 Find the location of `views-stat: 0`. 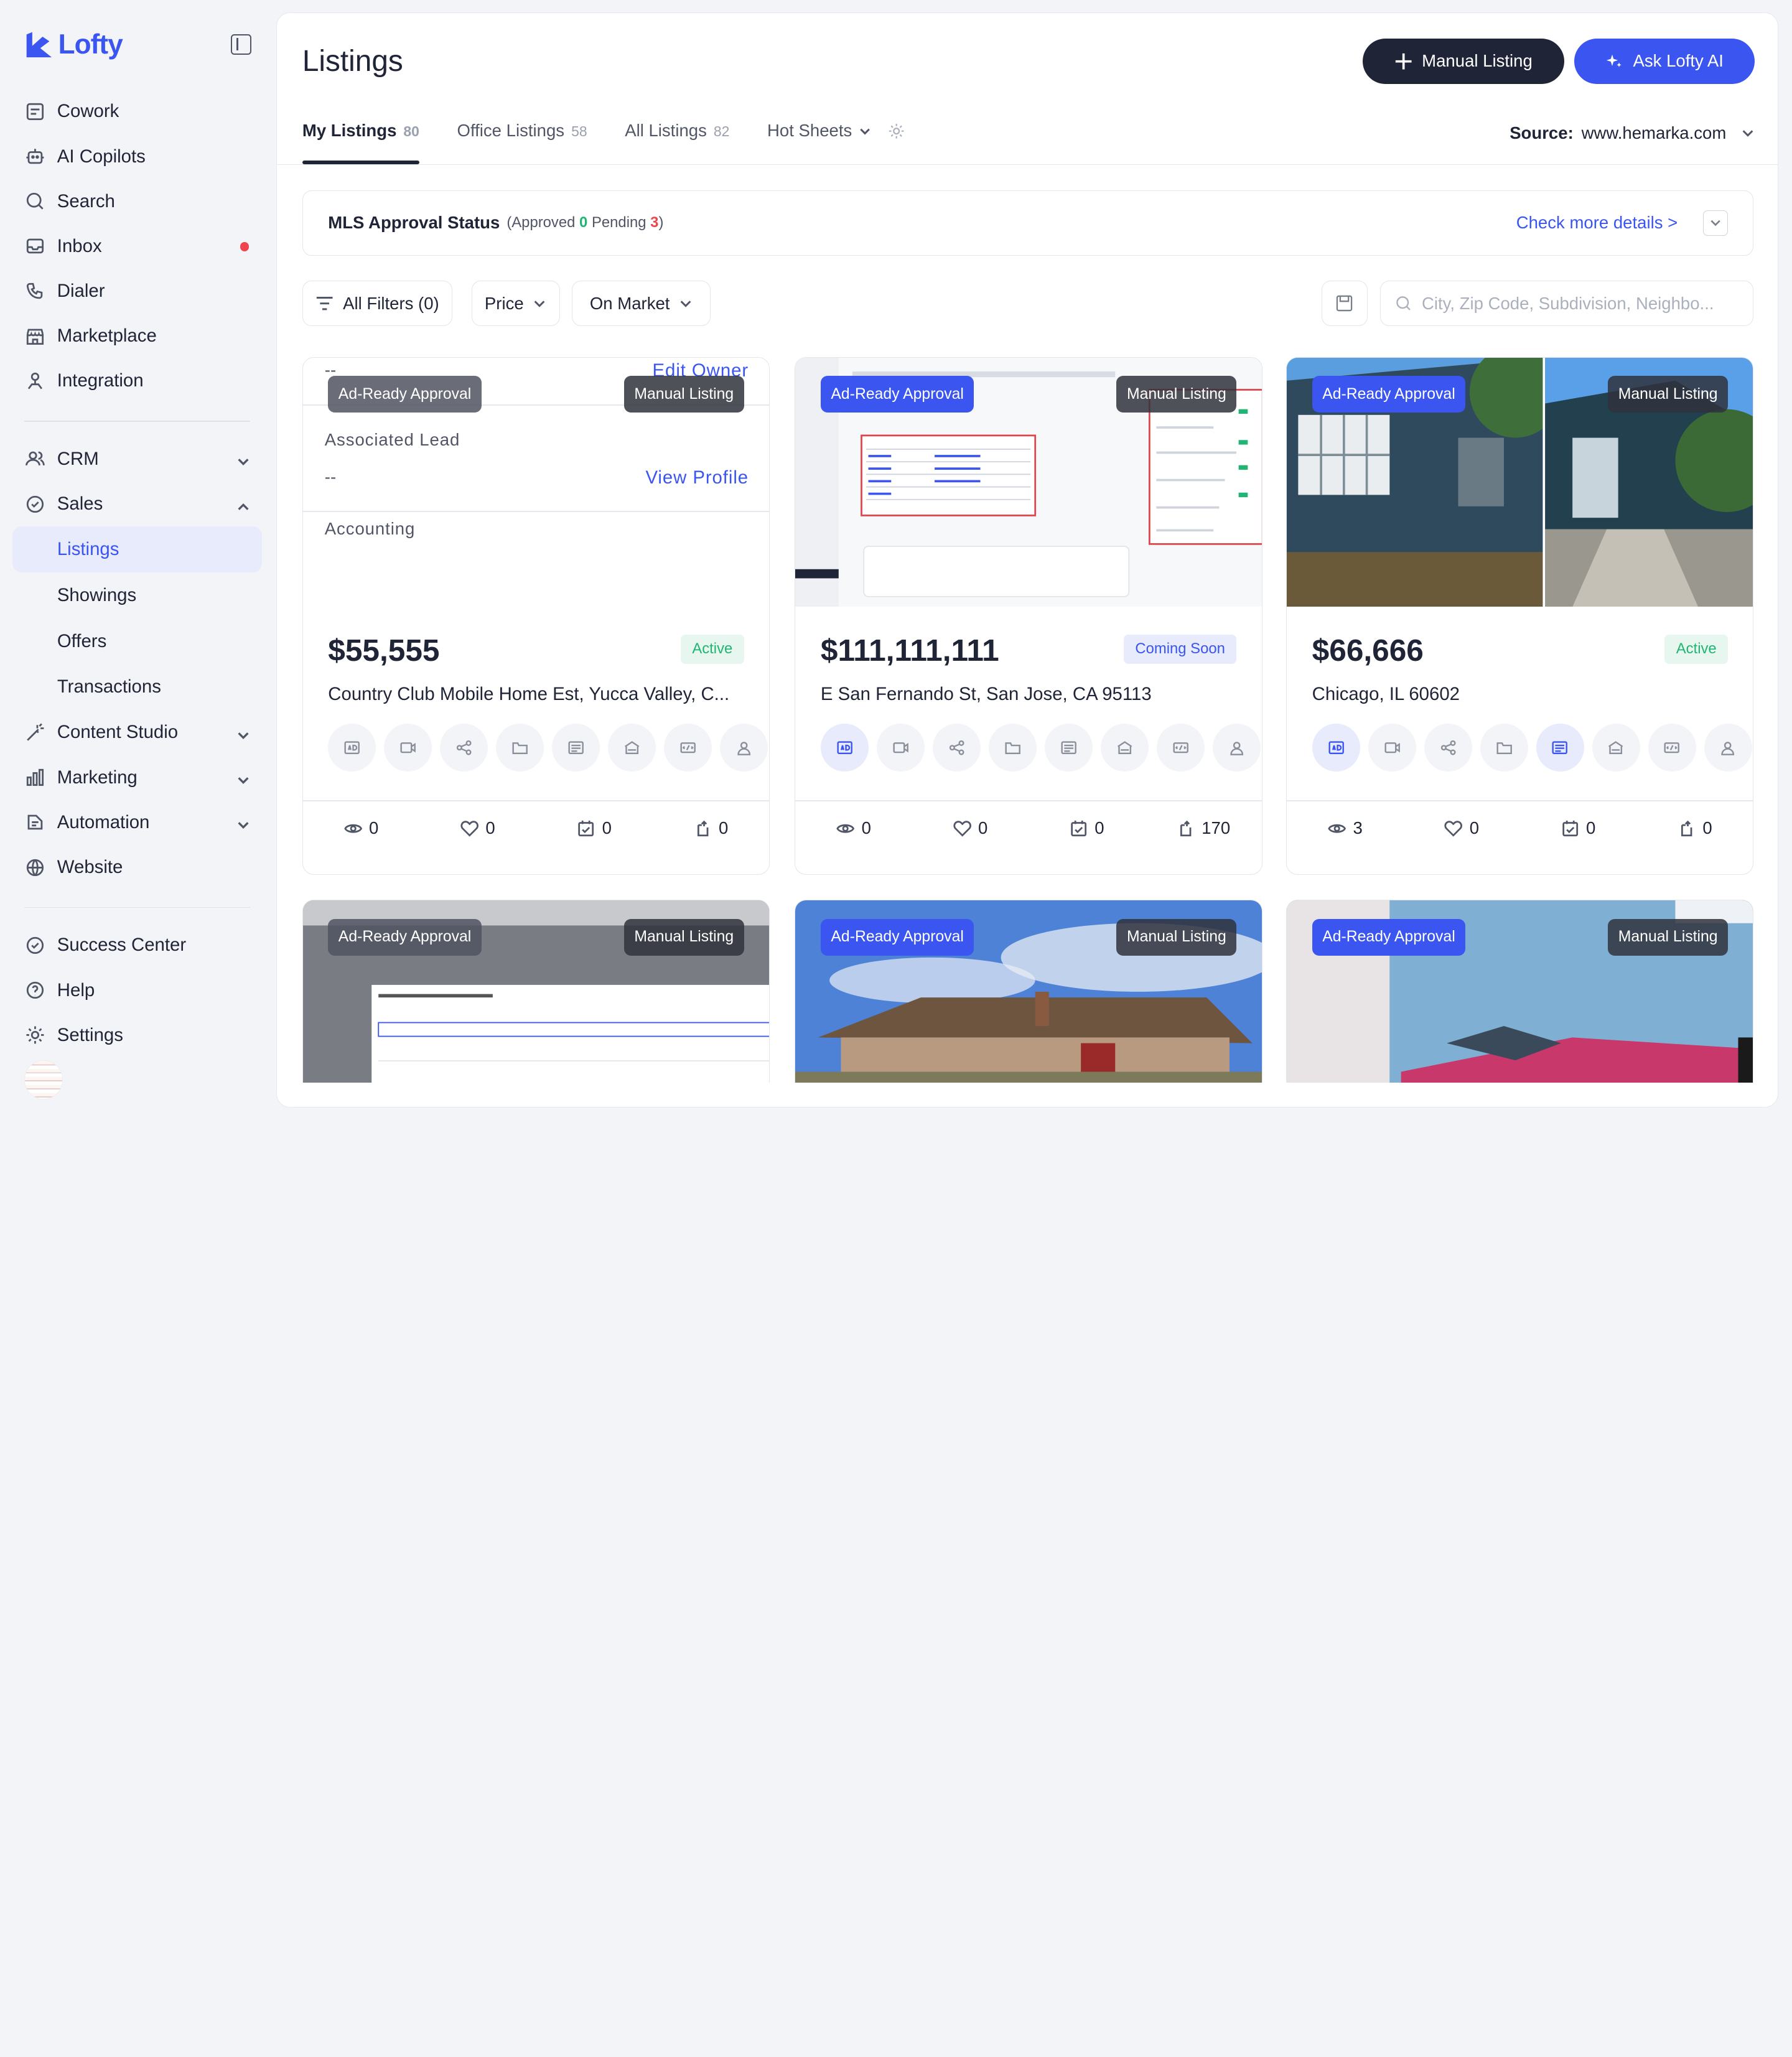

views-stat: 0 is located at coordinates (361, 828).